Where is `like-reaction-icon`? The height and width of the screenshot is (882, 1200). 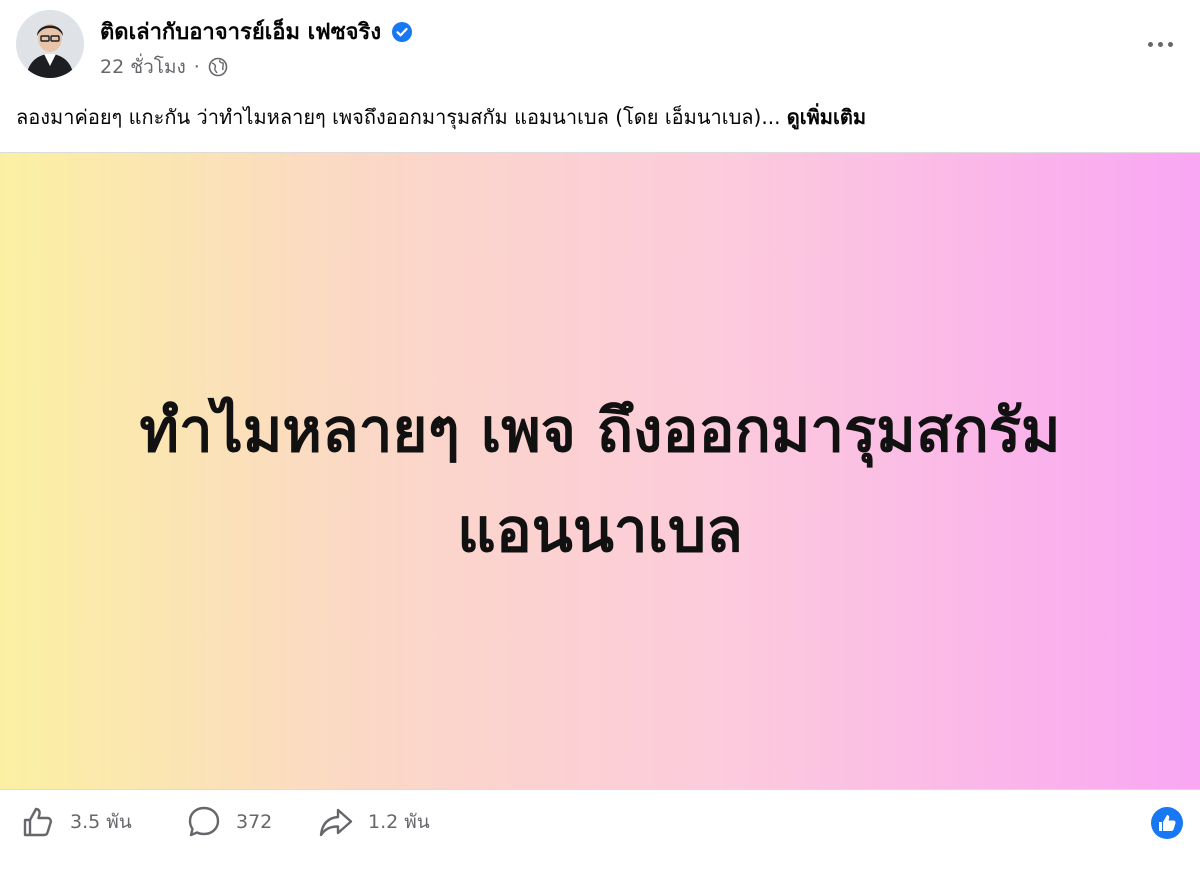 like-reaction-icon is located at coordinates (1167, 823).